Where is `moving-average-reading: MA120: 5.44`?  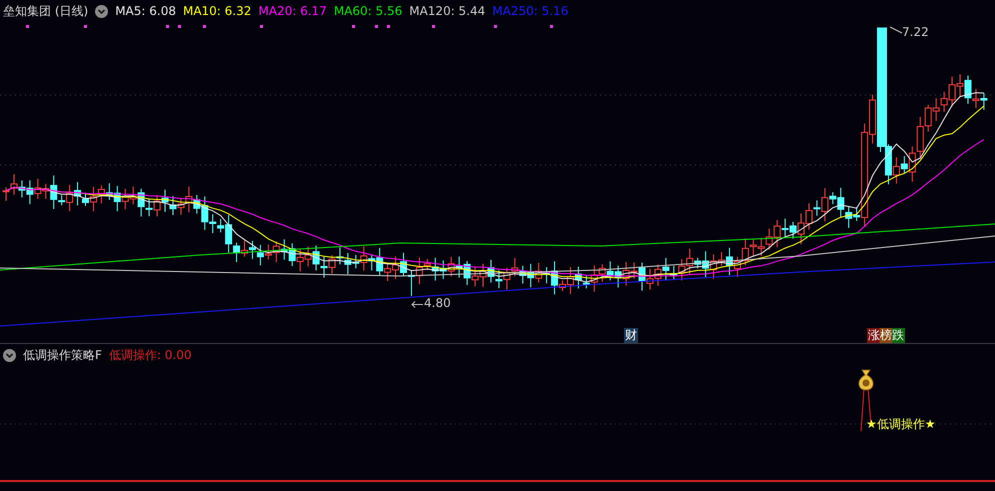
moving-average-reading: MA120: 5.44 is located at coordinates (447, 11).